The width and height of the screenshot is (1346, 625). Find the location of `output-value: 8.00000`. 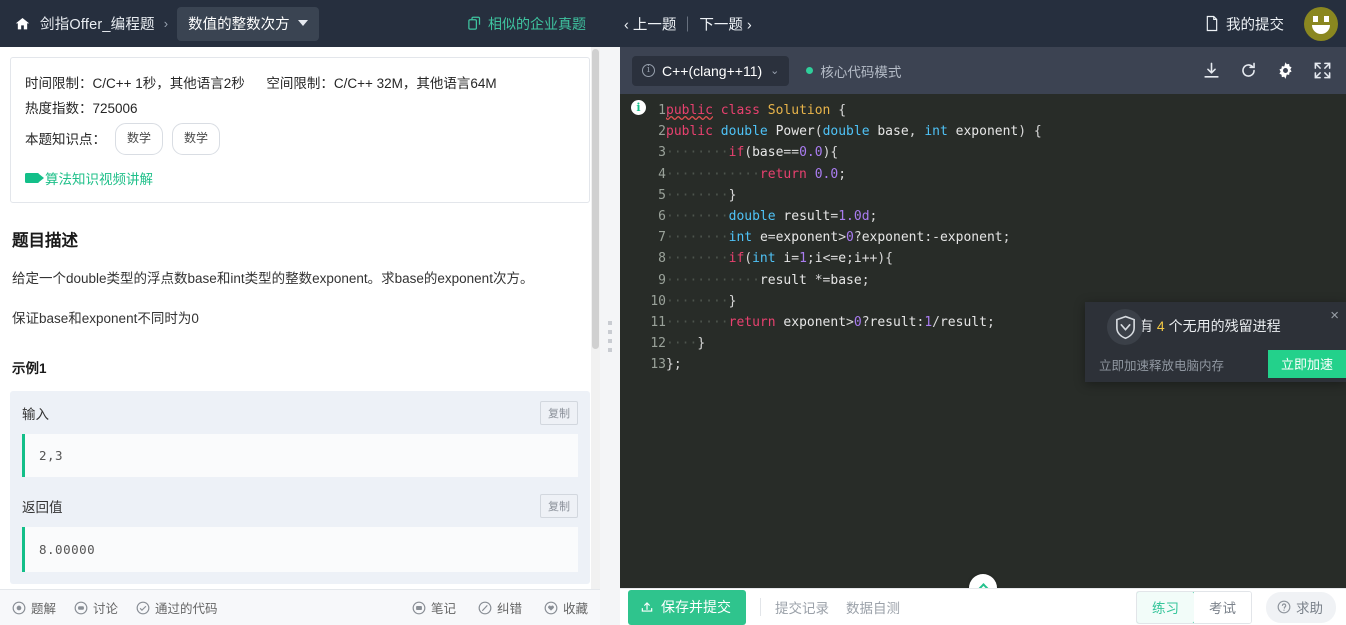

output-value: 8.00000 is located at coordinates (300, 549).